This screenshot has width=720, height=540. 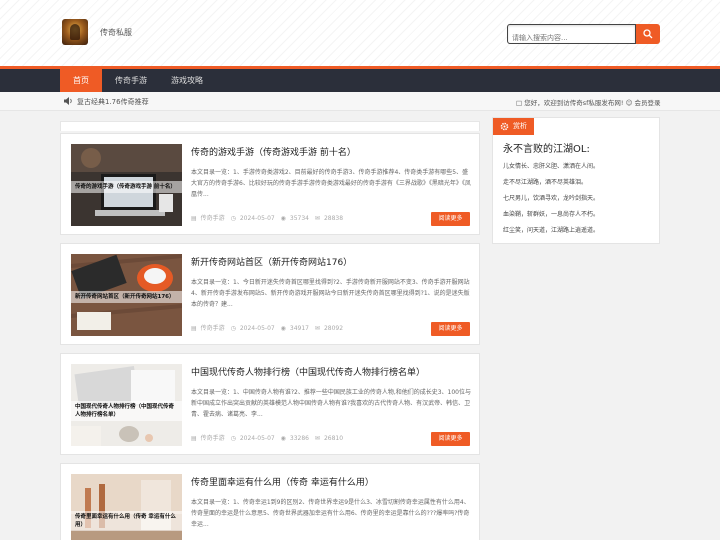 I want to click on nav-item-game-guides: 游戏攻略, so click(x=187, y=80).